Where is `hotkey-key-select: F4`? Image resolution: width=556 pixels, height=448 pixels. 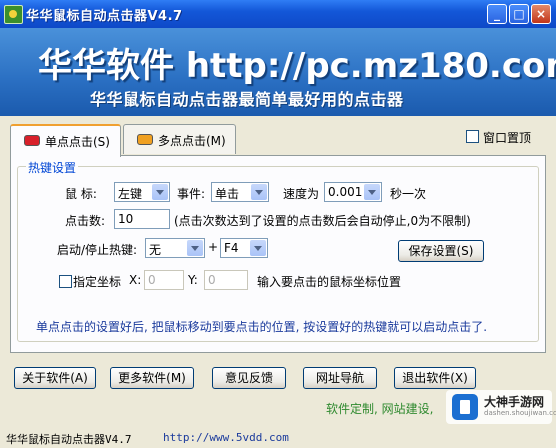 hotkey-key-select: F4 is located at coordinates (244, 248).